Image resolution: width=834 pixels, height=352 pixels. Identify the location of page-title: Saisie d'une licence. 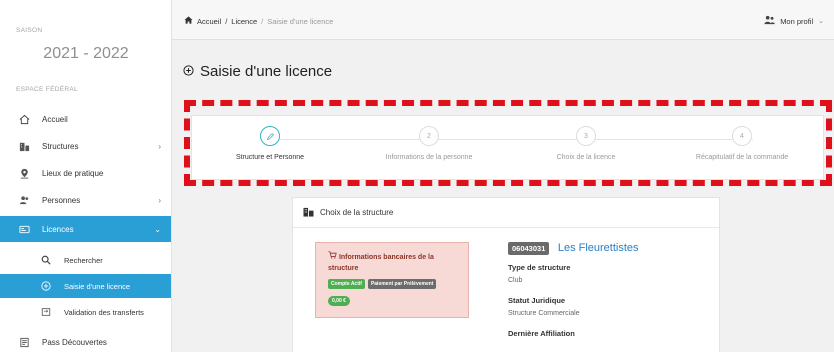
(257, 71).